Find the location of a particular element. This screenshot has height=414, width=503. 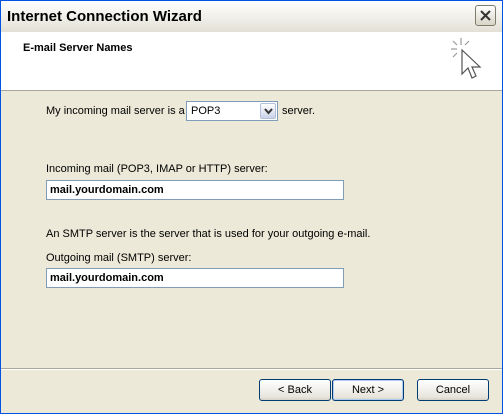

outgoing-server-label: Outgoing mail (SMTP) server: is located at coordinates (119, 258).